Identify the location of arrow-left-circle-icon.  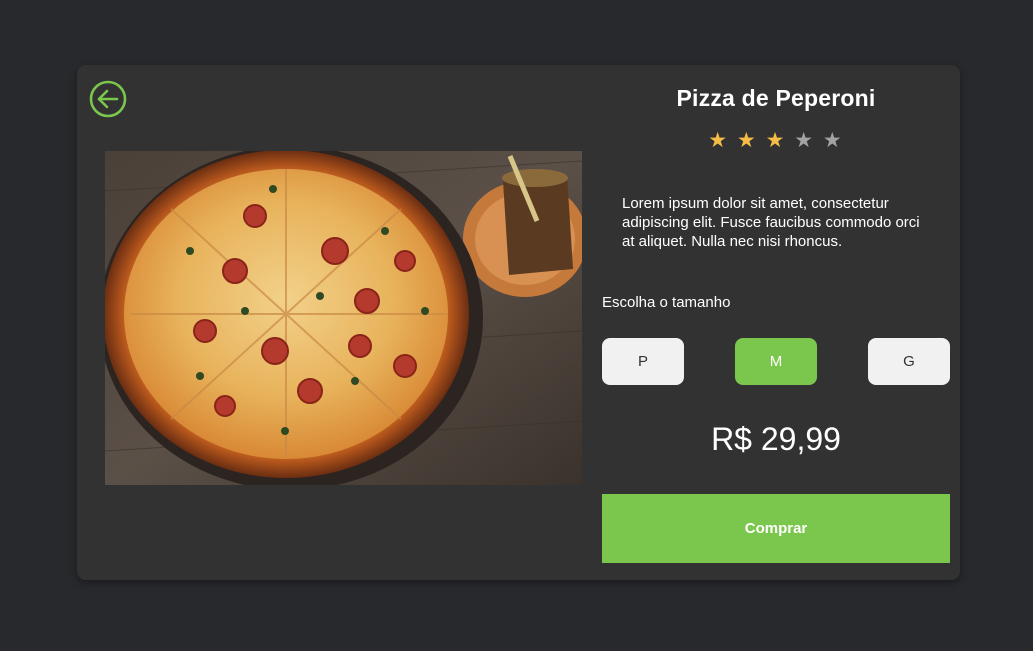
(108, 99).